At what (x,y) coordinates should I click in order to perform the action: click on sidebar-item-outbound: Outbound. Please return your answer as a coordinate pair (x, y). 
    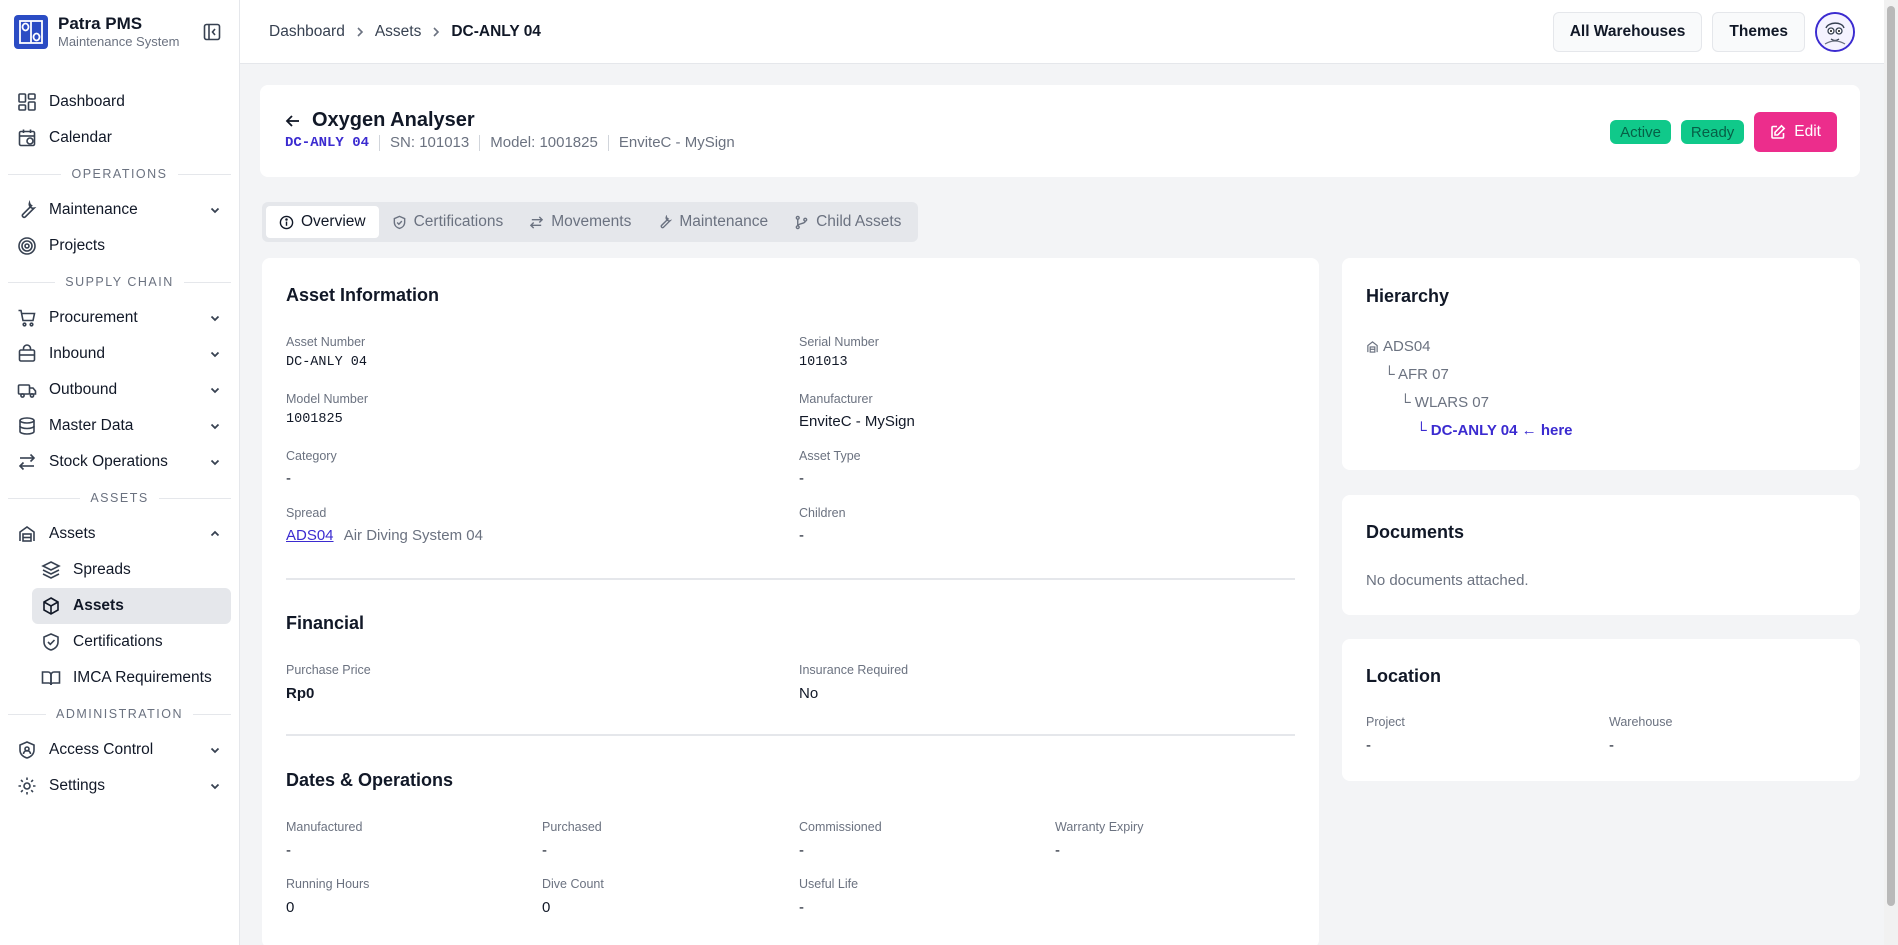
    Looking at the image, I should click on (119, 390).